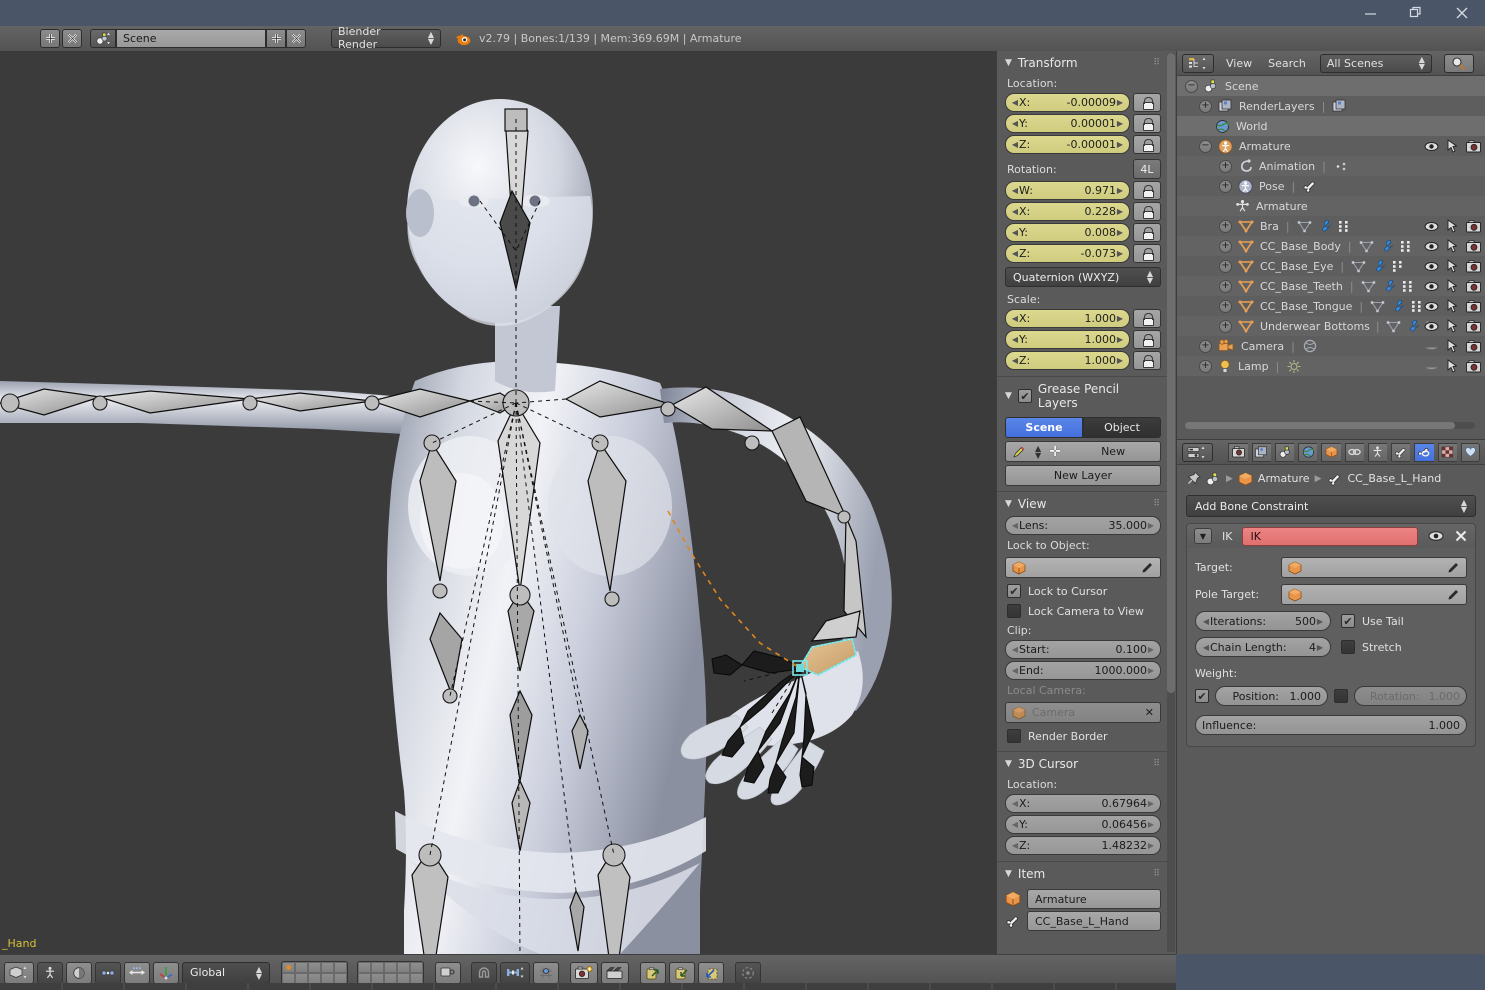 This screenshot has width=1485, height=990. Describe the element at coordinates (19, 972) in the screenshot. I see `editor-type-button` at that location.